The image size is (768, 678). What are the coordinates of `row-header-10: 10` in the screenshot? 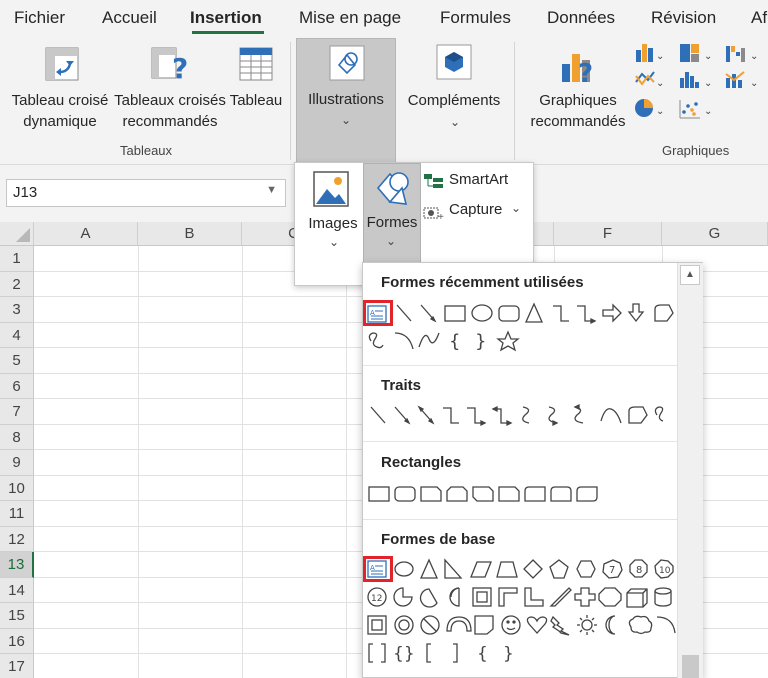 It's located at (17, 488).